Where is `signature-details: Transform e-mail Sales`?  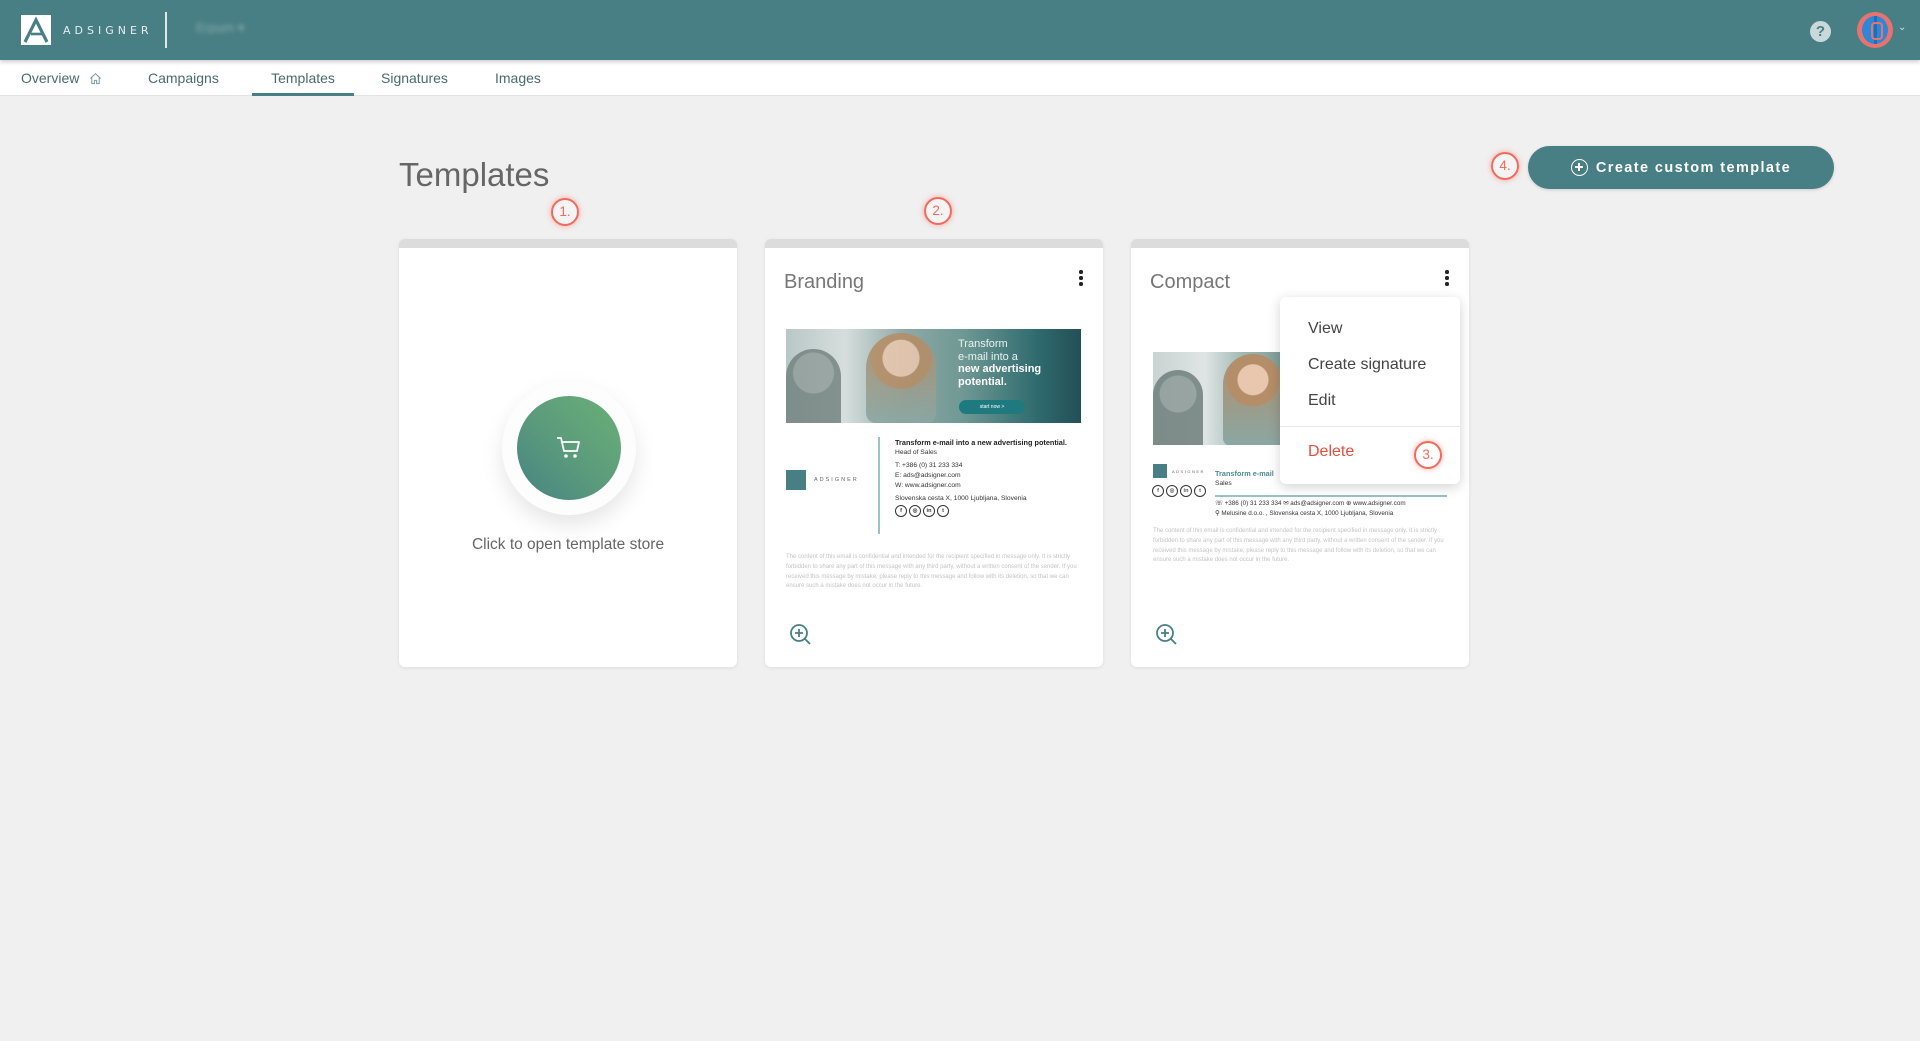
signature-details: Transform e-mail Sales is located at coordinates (1244, 478).